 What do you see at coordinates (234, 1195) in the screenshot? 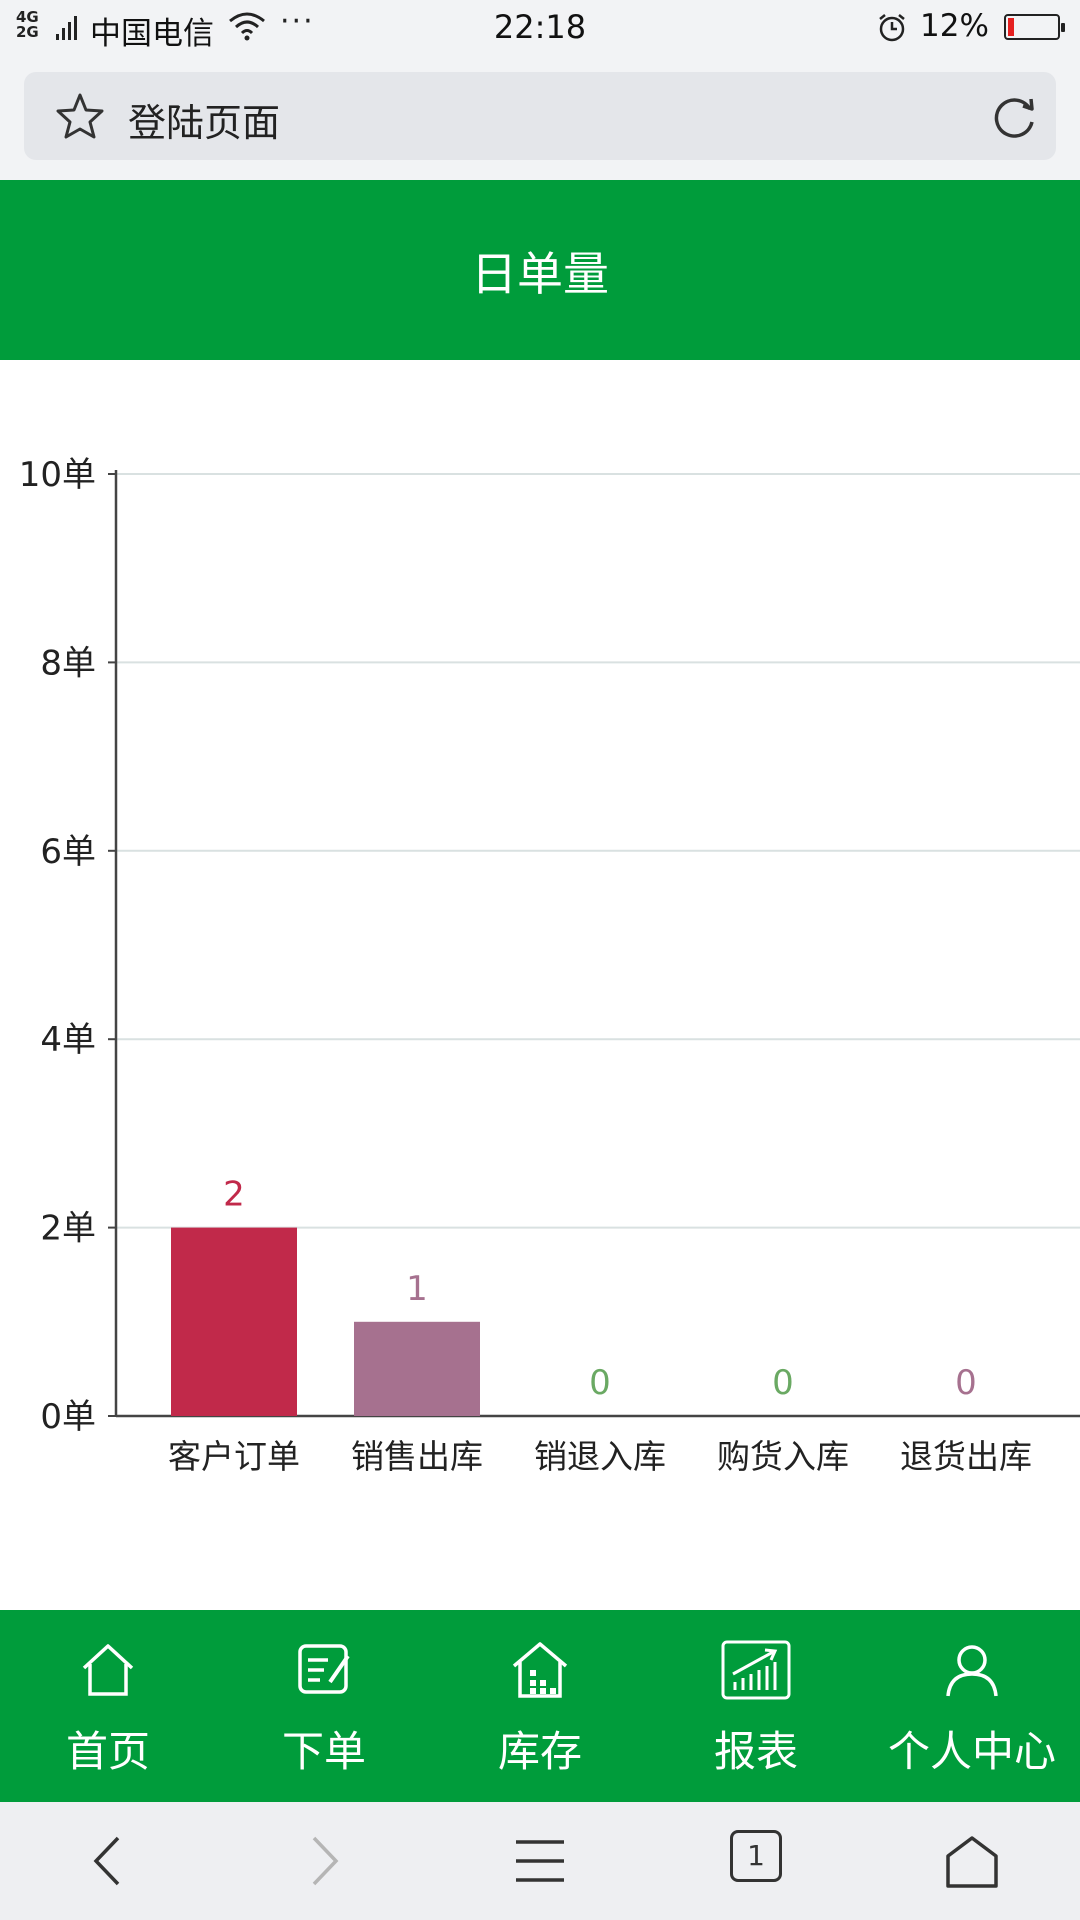
I see `data-label: 2` at bounding box center [234, 1195].